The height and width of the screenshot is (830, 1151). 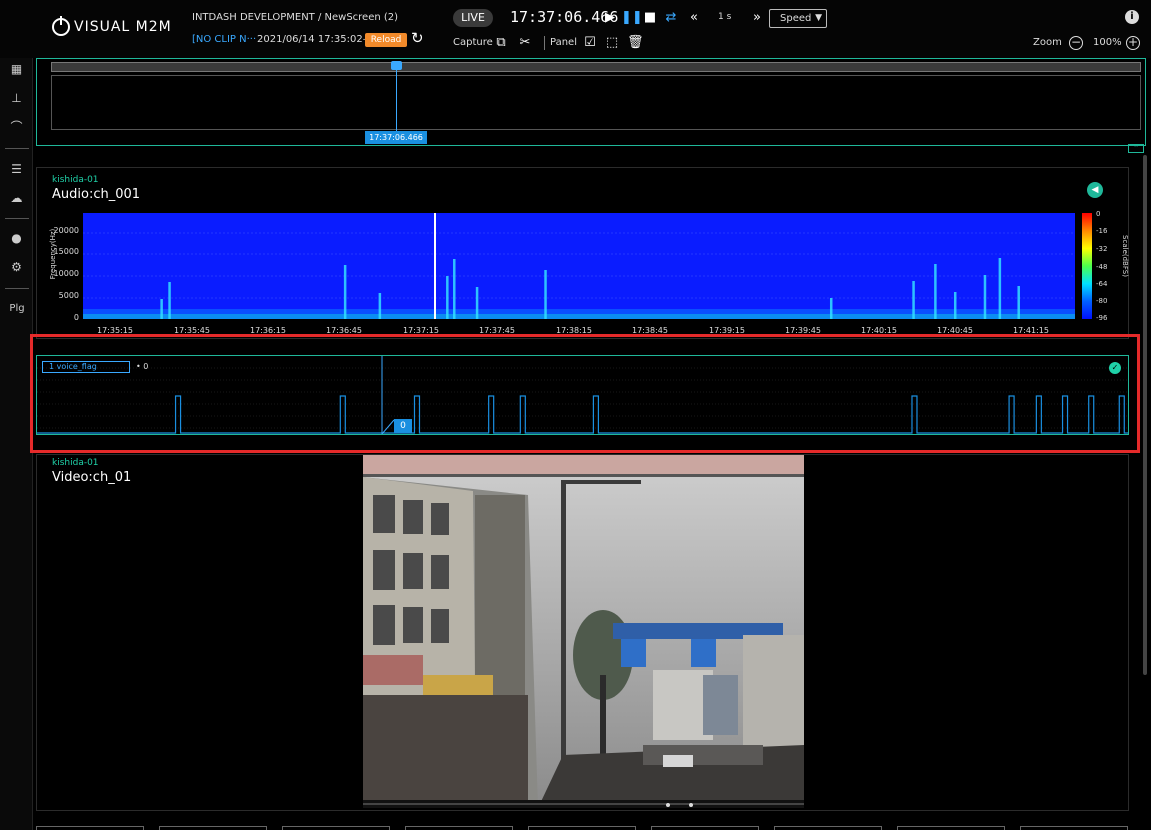 I want to click on rewind-icon: «, so click(x=694, y=18).